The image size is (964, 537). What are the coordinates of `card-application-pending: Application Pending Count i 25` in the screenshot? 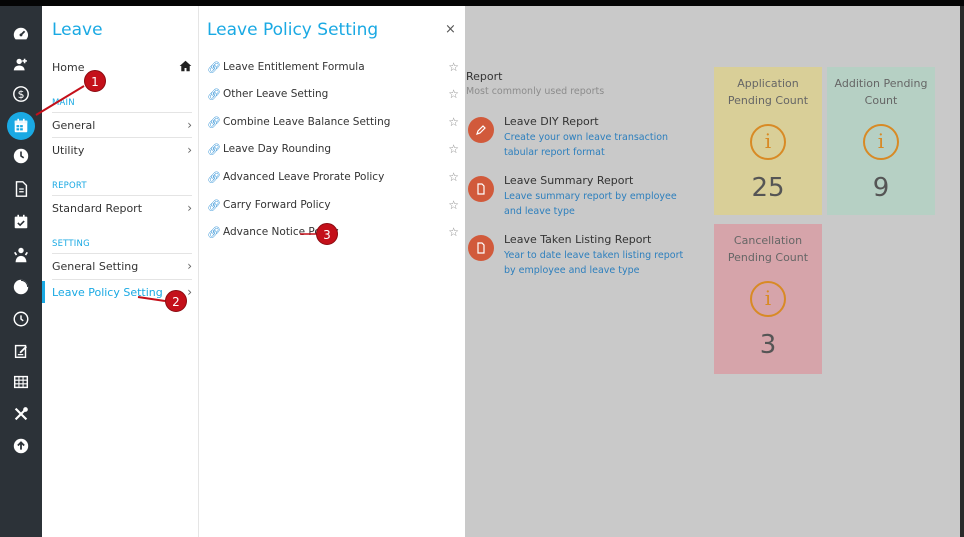 It's located at (768, 141).